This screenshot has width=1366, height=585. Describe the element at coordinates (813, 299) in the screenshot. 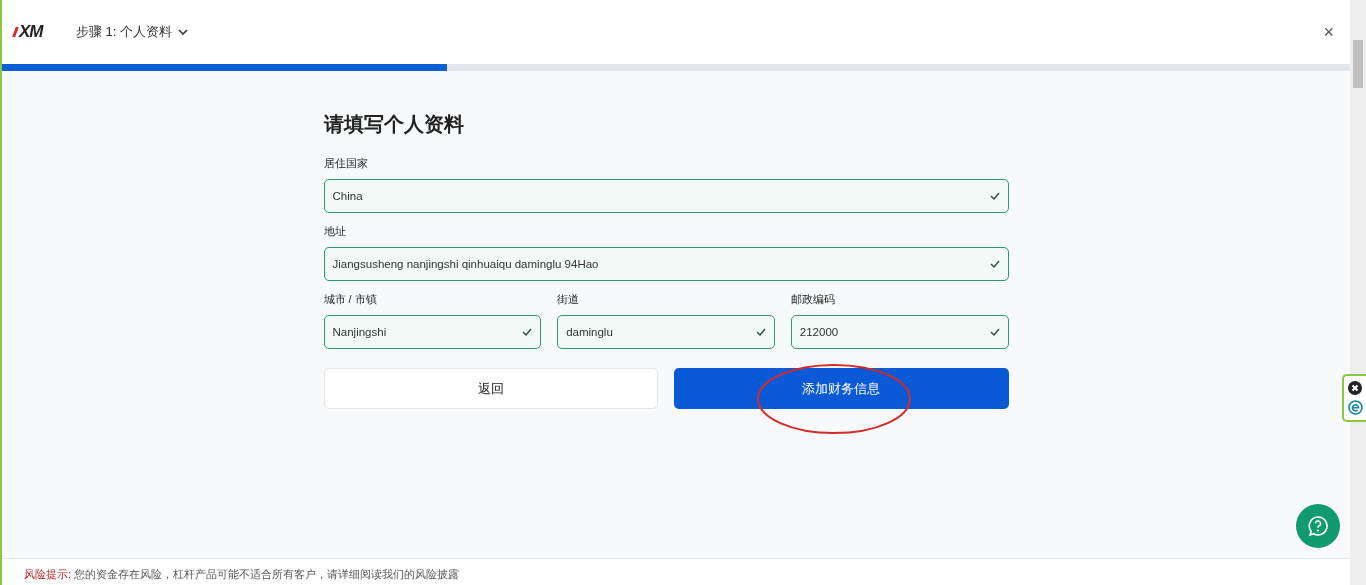

I see `field-label: 邮政编码` at that location.